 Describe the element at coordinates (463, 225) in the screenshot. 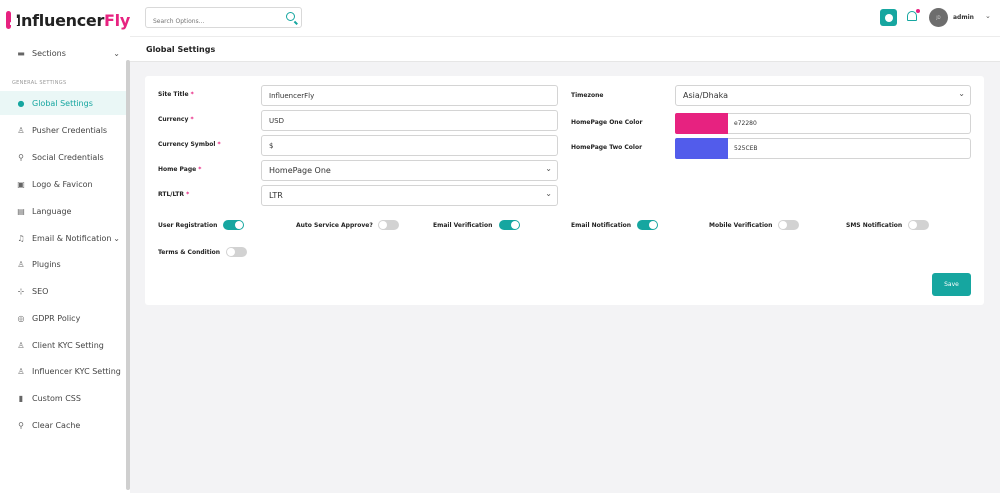

I see `email-verification-label: Email Verification` at that location.